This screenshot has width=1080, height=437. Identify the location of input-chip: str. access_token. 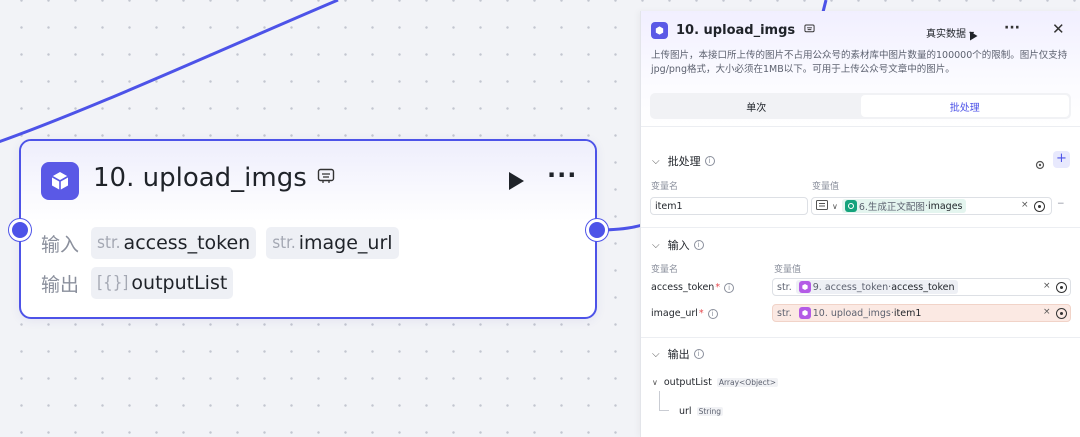
(174, 243).